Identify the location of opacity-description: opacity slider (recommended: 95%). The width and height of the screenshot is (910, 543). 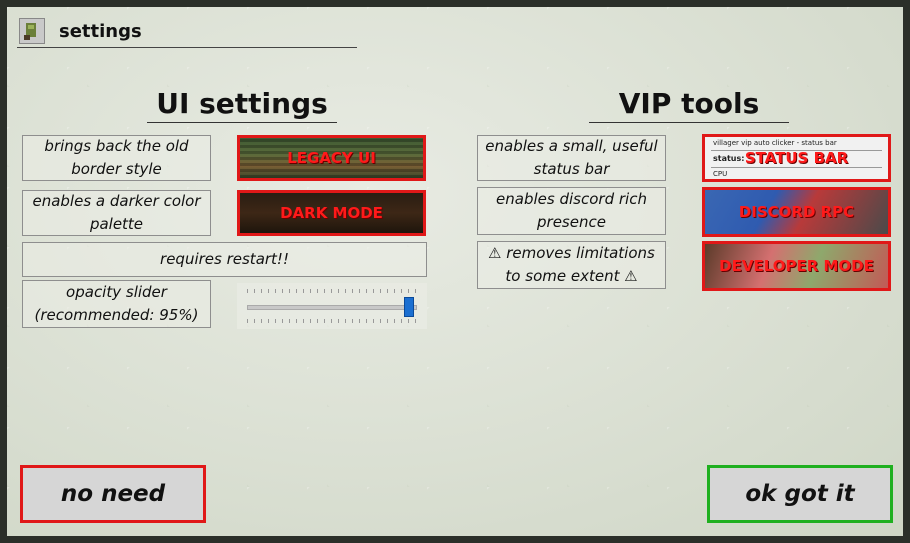
(116, 304).